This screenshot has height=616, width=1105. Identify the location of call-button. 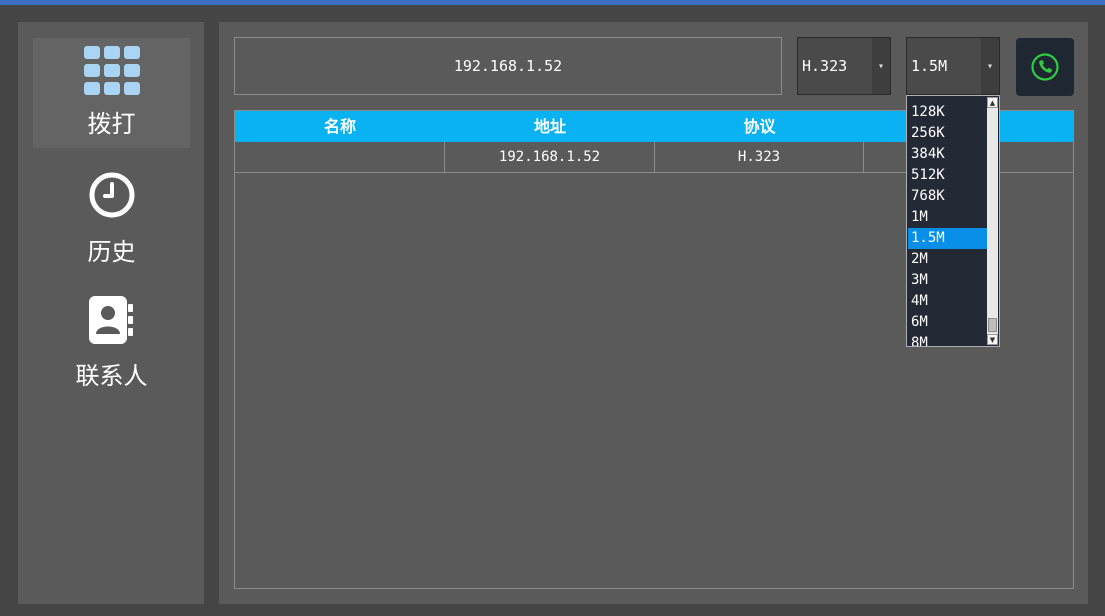
(1045, 67).